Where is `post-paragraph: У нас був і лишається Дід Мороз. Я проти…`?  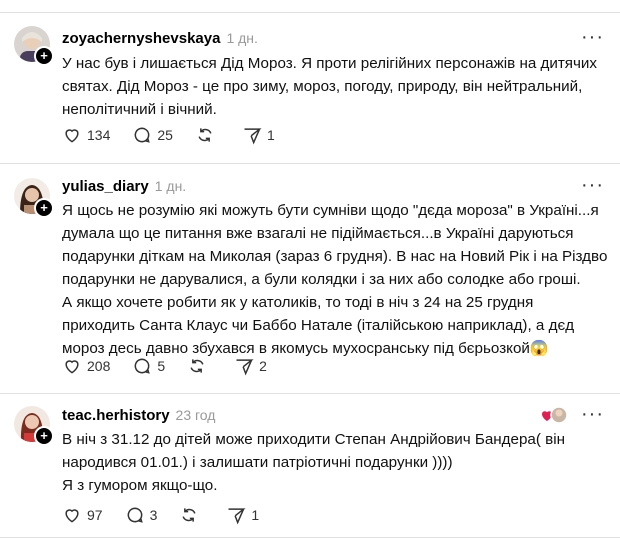
post-paragraph: У нас був і лишається Дід Мороз. Я проти… is located at coordinates (330, 86).